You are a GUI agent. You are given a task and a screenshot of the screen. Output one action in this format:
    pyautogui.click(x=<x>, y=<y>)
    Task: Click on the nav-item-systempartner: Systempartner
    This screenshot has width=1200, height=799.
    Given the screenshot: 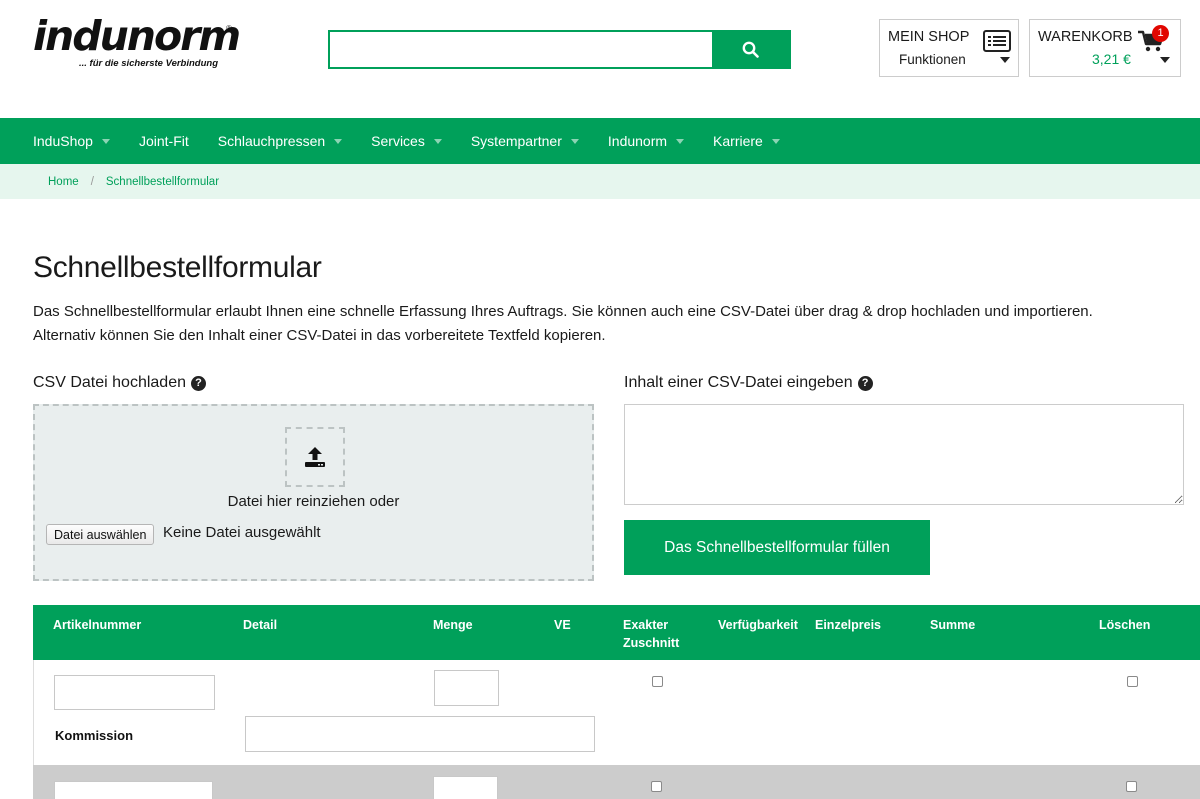 What is the action you would take?
    pyautogui.click(x=525, y=141)
    